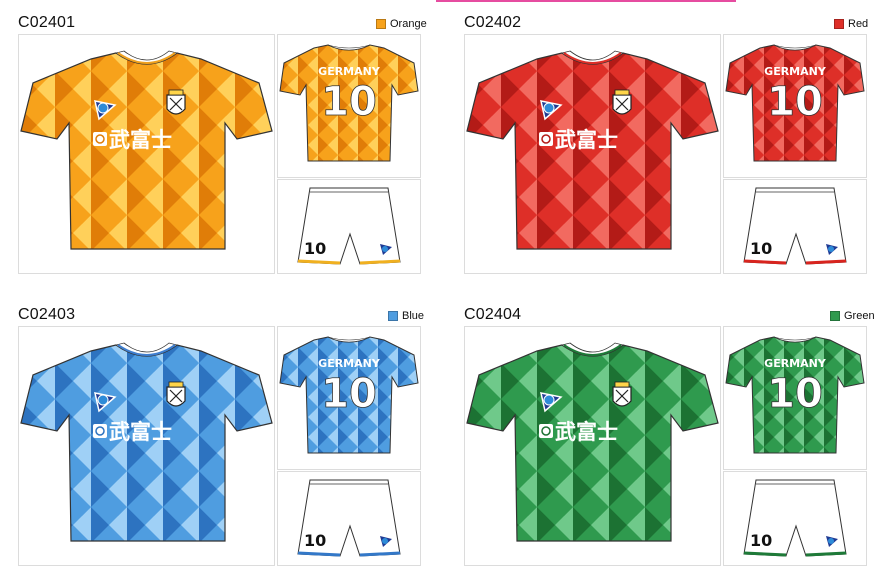 This screenshot has width=893, height=586. Describe the element at coordinates (408, 24) in the screenshot. I see `color-name: Orange` at that location.